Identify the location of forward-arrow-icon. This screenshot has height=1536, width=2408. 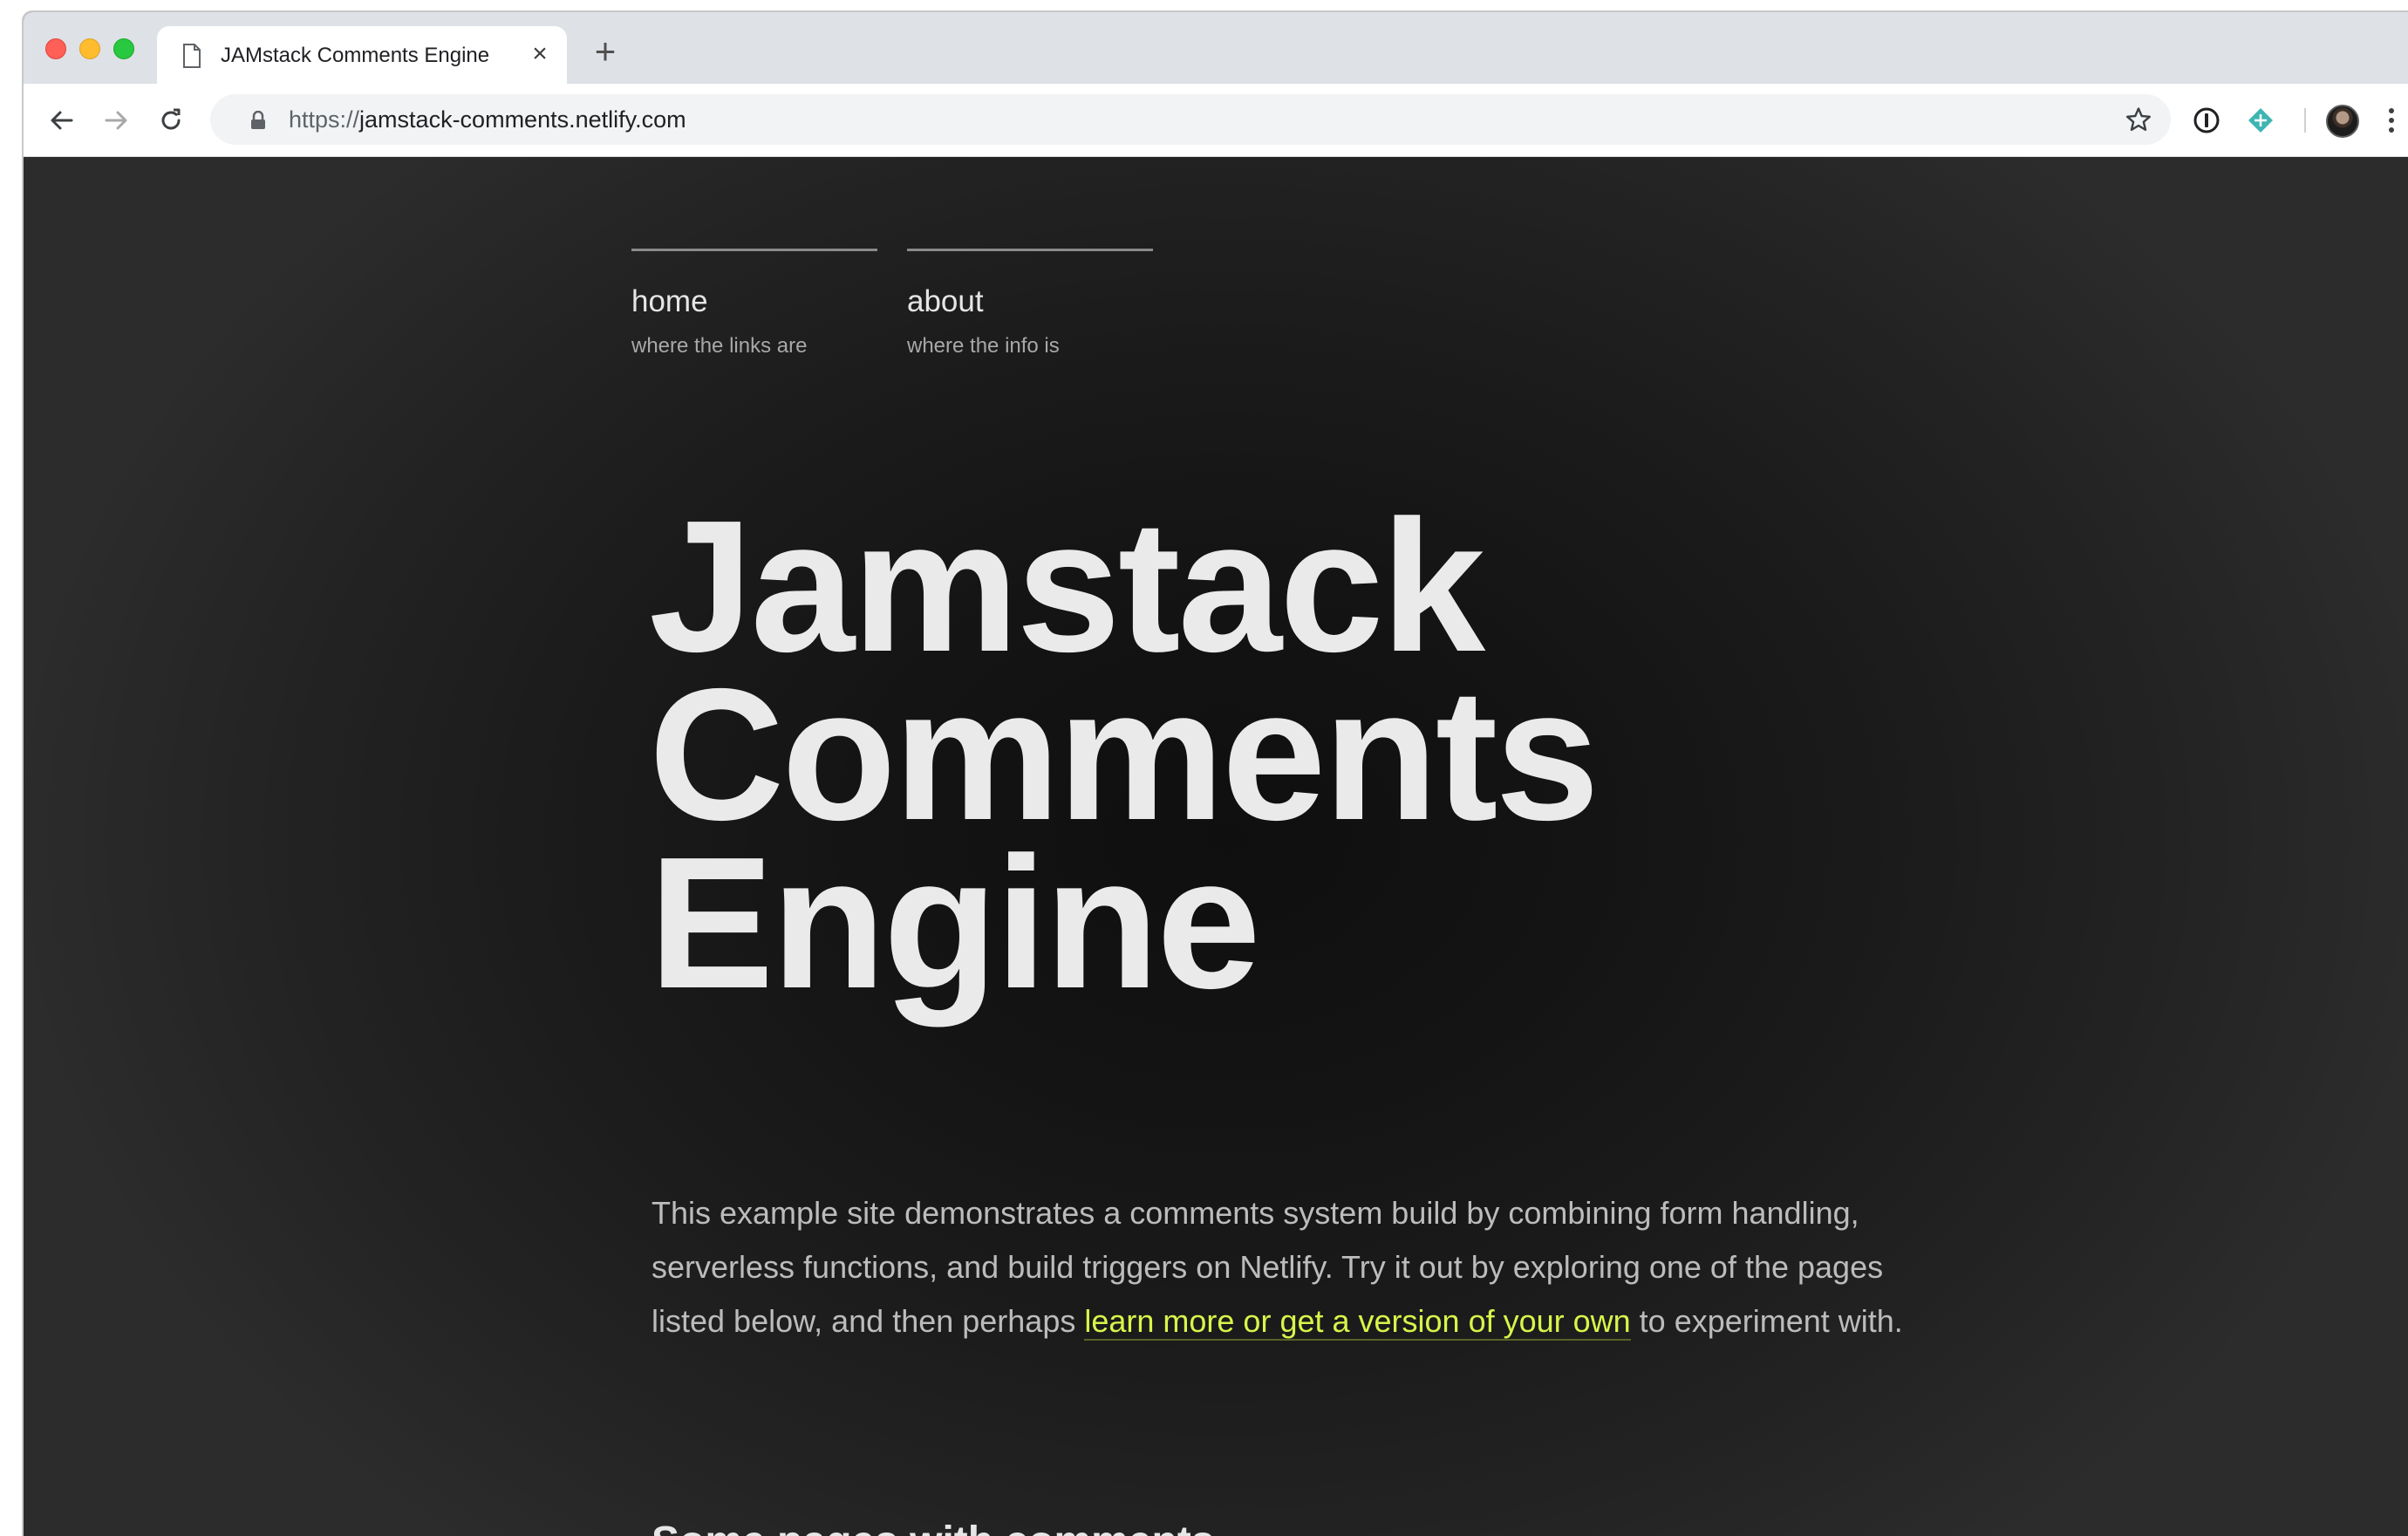
(116, 120).